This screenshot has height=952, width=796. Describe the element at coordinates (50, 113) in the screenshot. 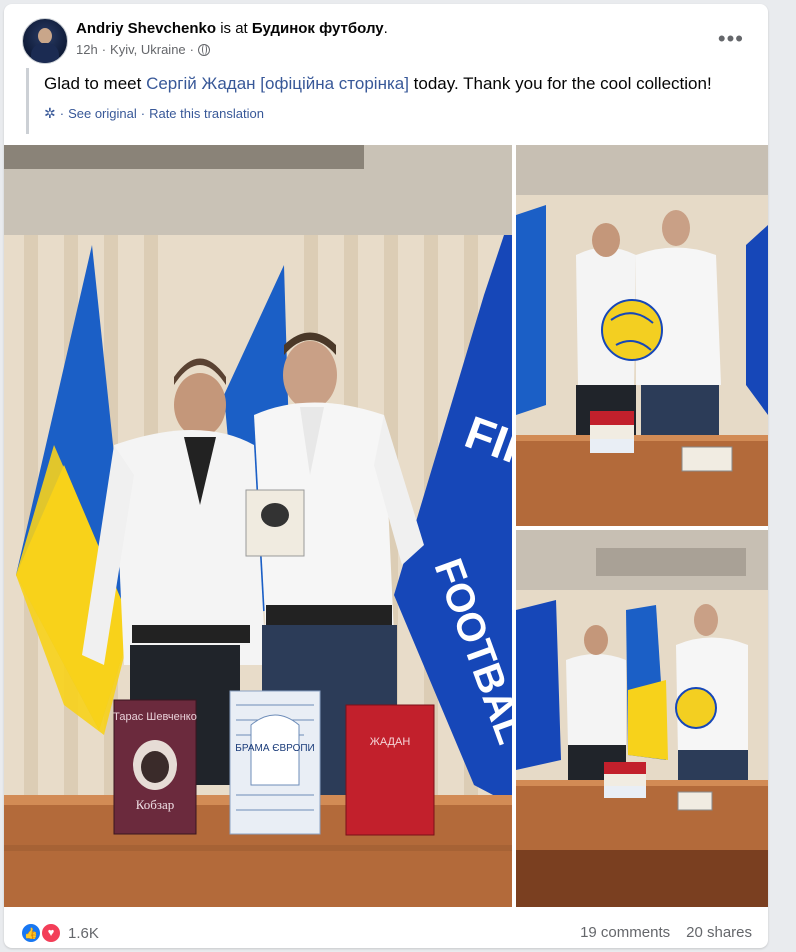

I see `gear-icon: ✲` at that location.